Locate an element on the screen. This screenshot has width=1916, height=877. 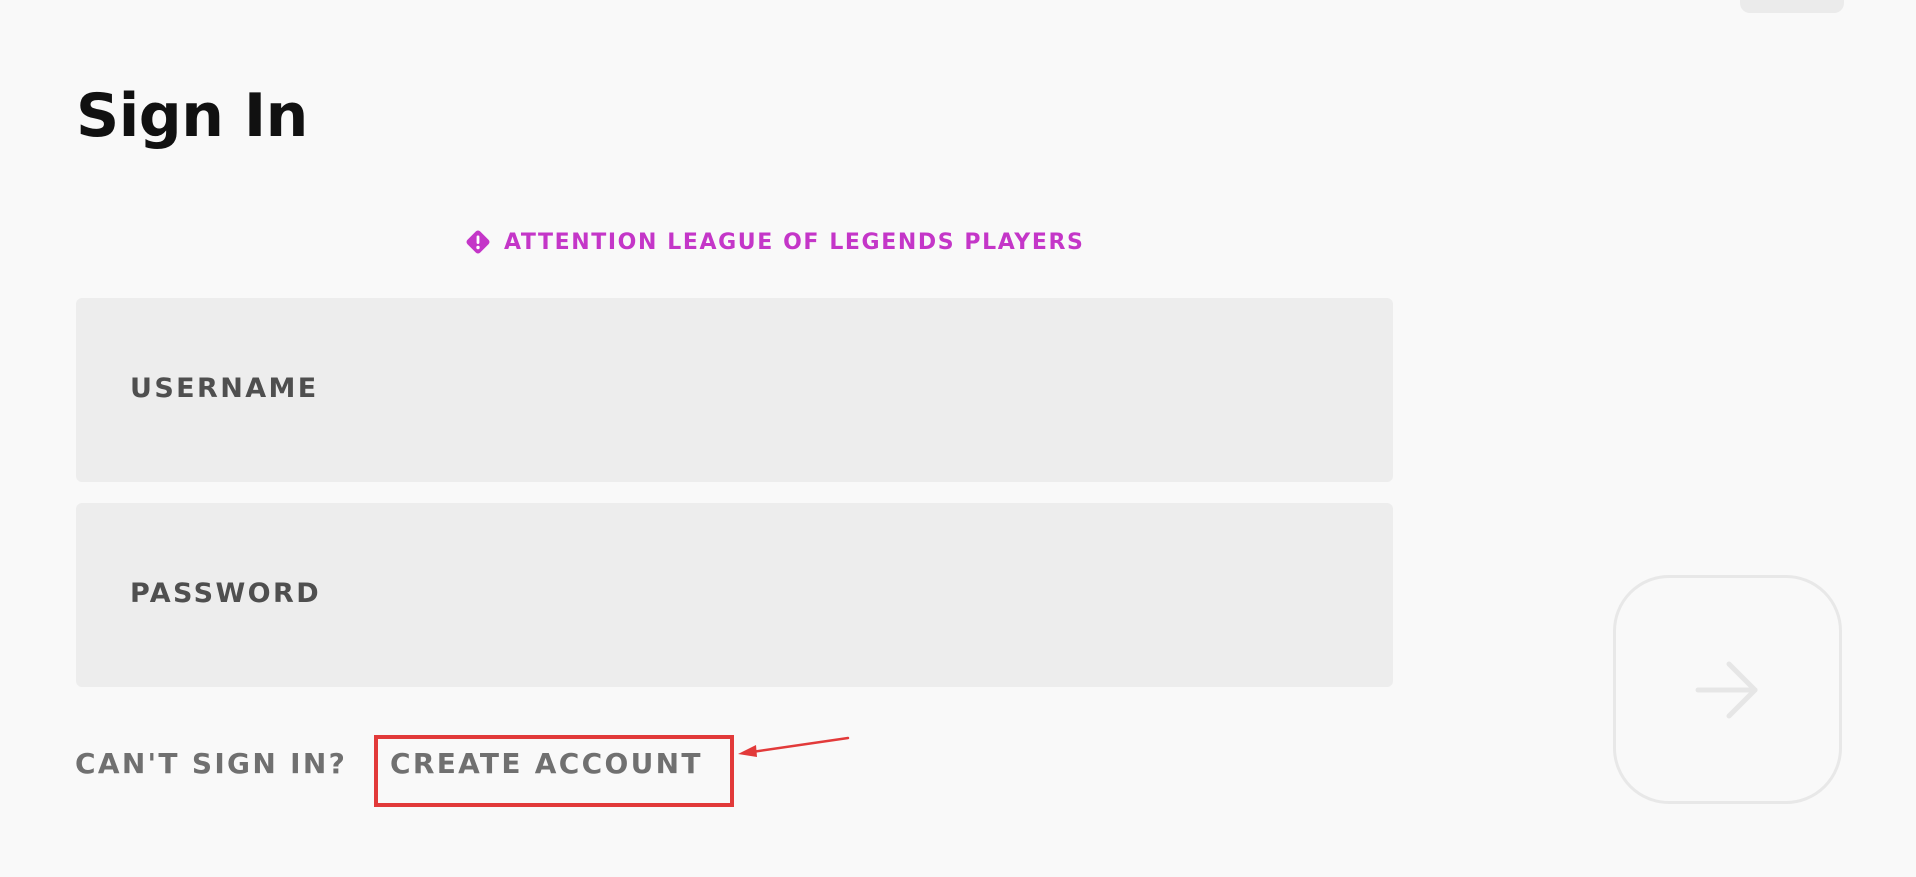
top-corner-button is located at coordinates (1792, 6).